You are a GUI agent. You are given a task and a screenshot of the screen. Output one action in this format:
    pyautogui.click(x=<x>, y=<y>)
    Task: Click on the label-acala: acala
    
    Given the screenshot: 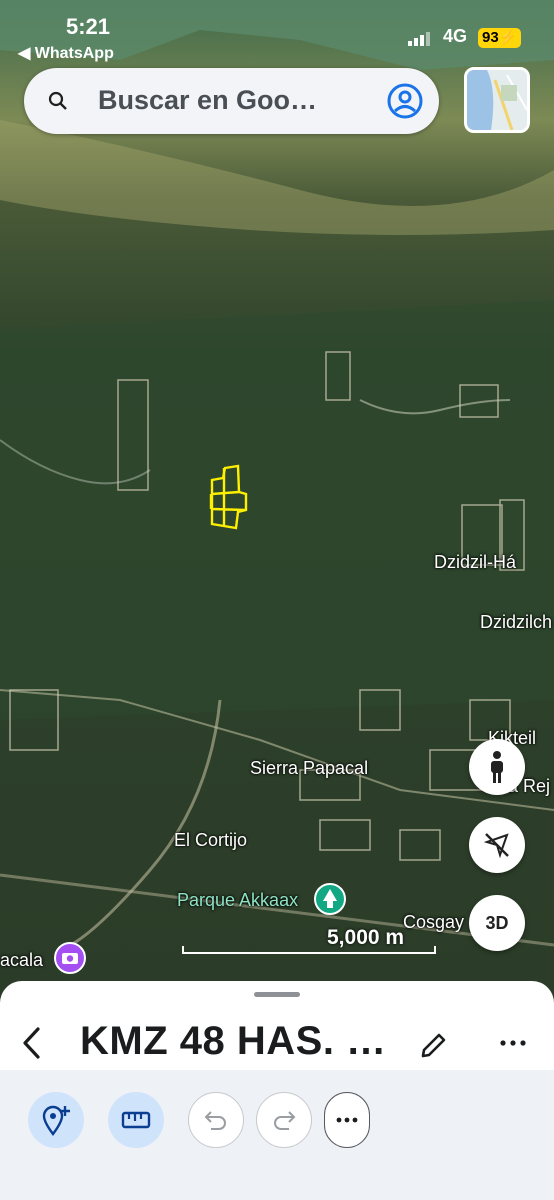 What is the action you would take?
    pyautogui.click(x=21, y=960)
    